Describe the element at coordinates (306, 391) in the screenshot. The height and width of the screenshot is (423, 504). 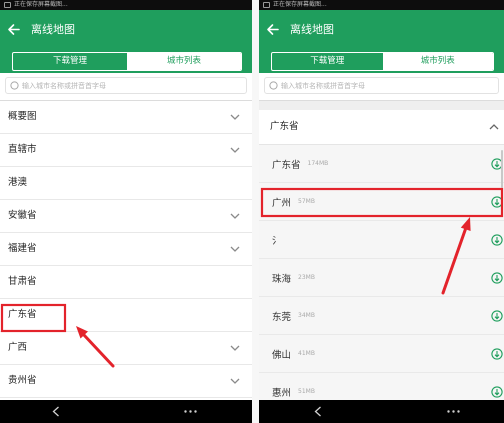
I see `city-size: 51MB` at that location.